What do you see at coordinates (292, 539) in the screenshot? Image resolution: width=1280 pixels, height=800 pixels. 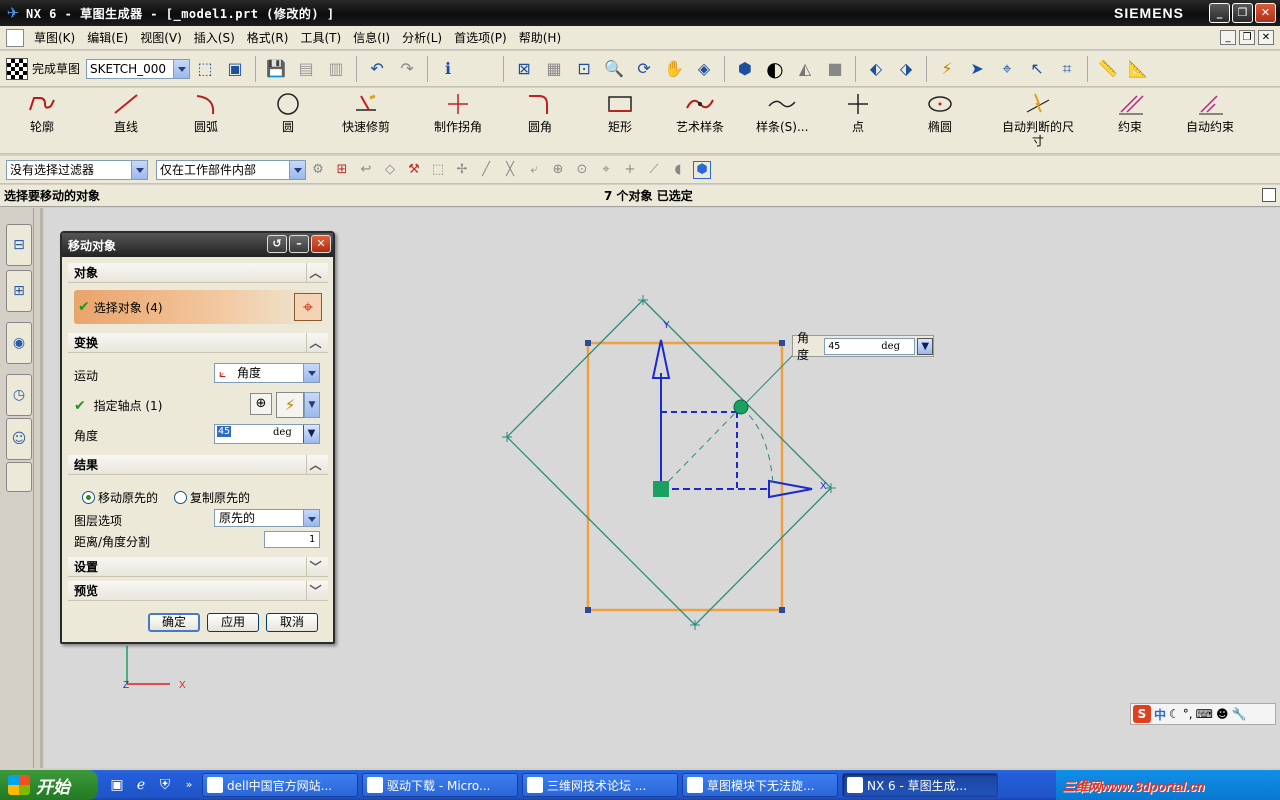 I see `divide-field: 1` at bounding box center [292, 539].